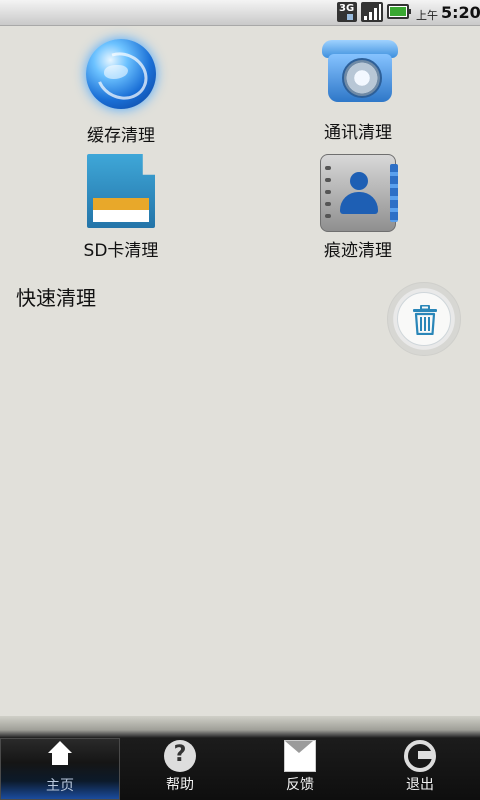  I want to click on tile-trace-clean: 痕迹清理, so click(358, 207).